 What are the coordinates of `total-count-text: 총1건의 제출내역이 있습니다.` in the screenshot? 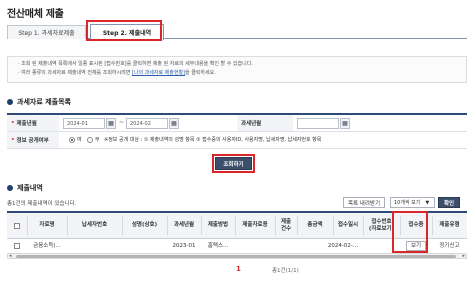 It's located at (42, 204).